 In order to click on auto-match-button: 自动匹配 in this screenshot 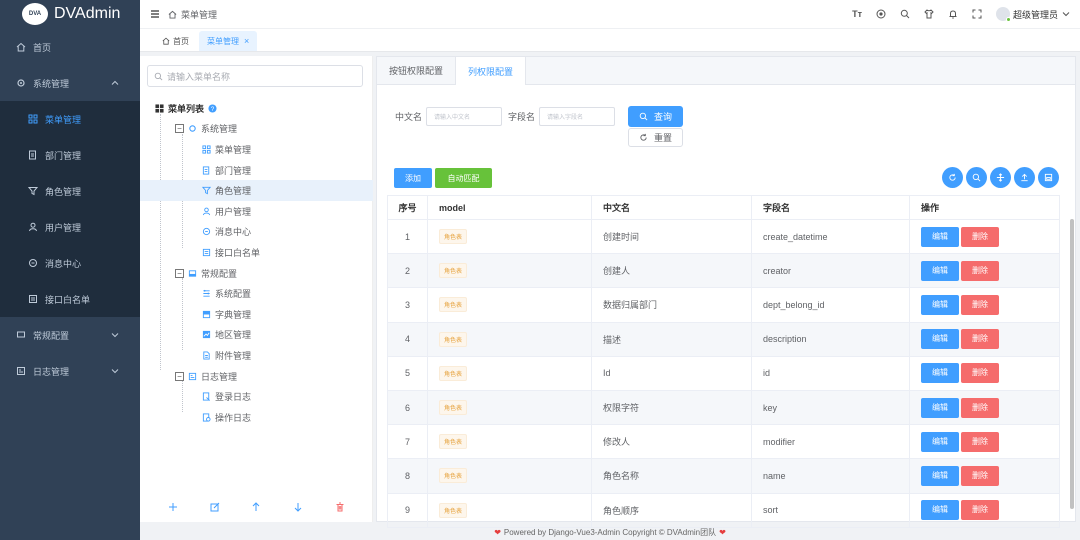, I will do `click(463, 178)`.